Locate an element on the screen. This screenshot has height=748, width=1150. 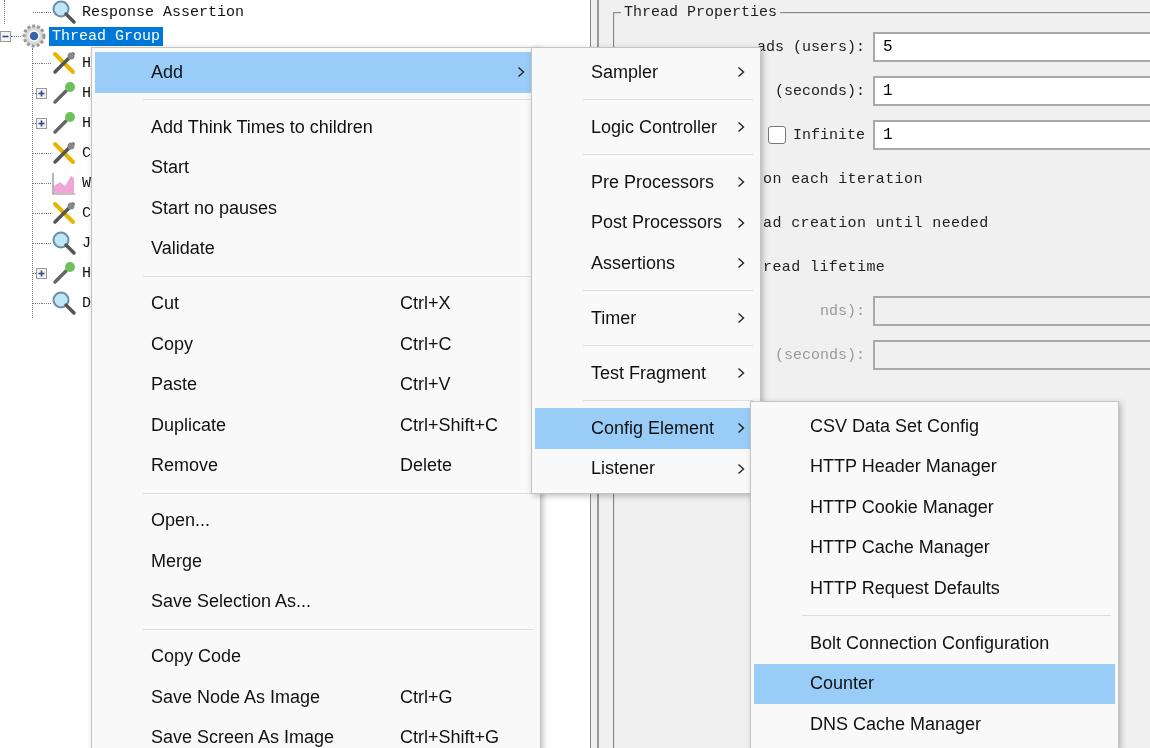
shortcut-text: Ctrl+G is located at coordinates (427, 697).